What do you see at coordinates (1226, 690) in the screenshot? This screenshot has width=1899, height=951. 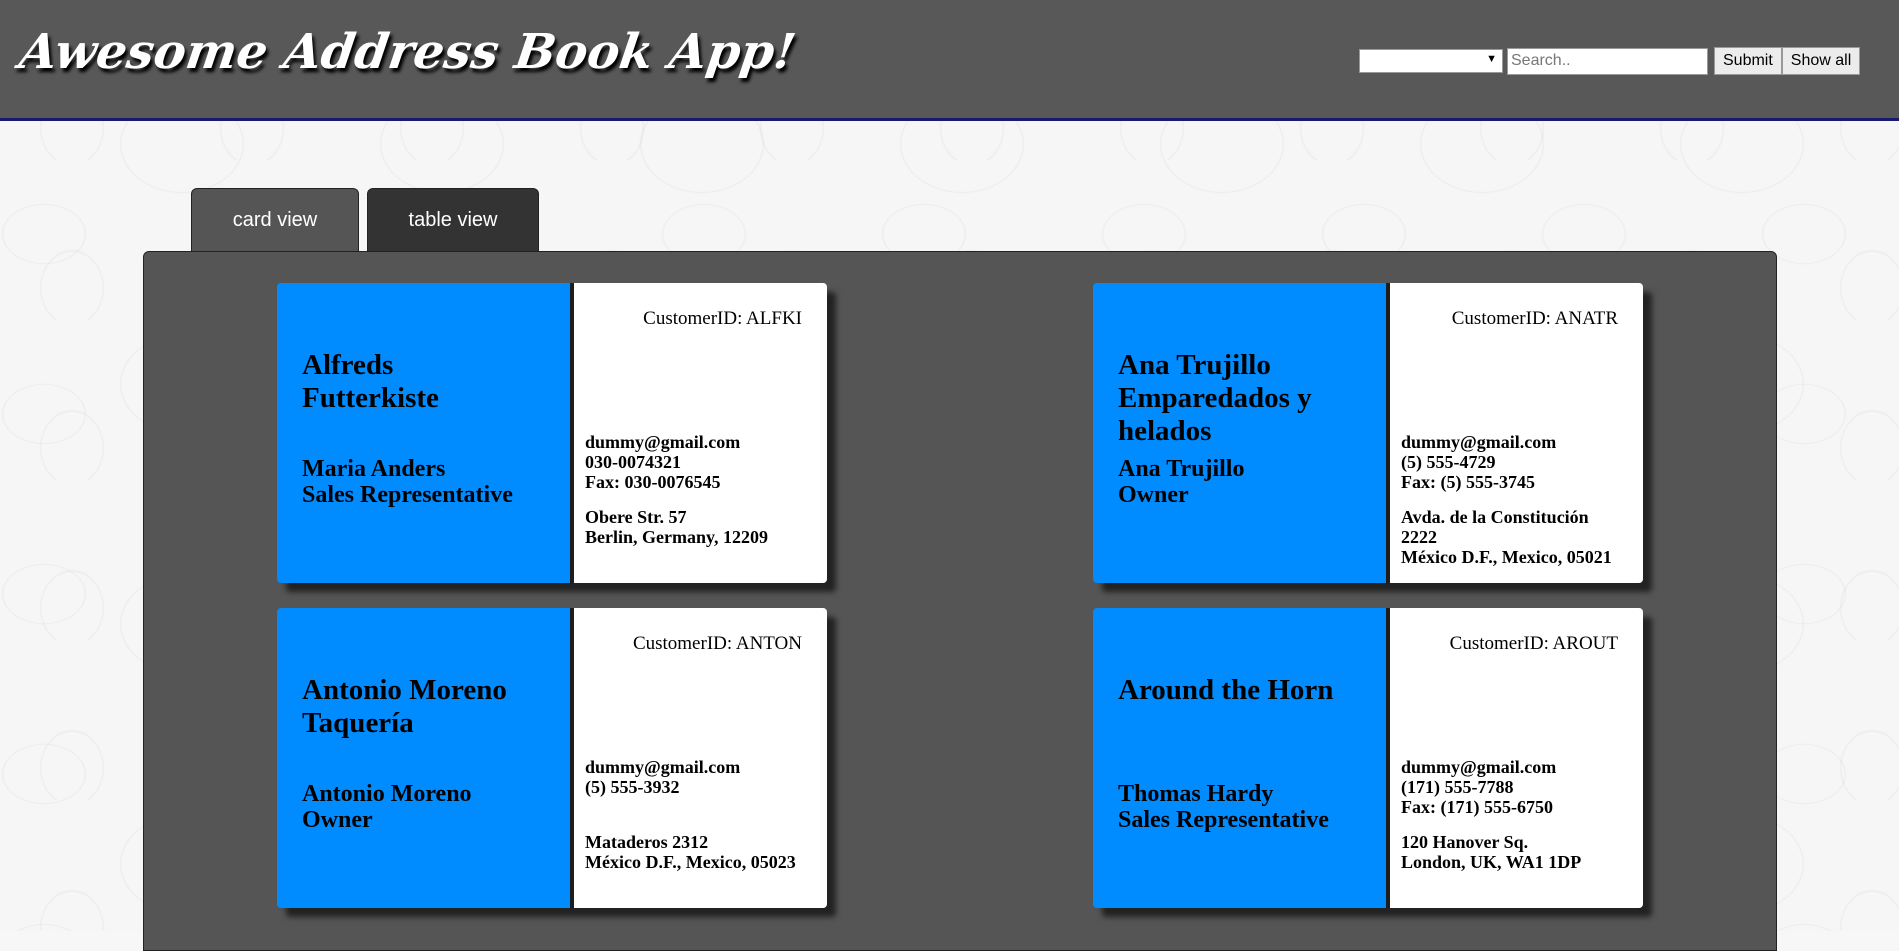 I see `company-name-line: Around the Horn` at bounding box center [1226, 690].